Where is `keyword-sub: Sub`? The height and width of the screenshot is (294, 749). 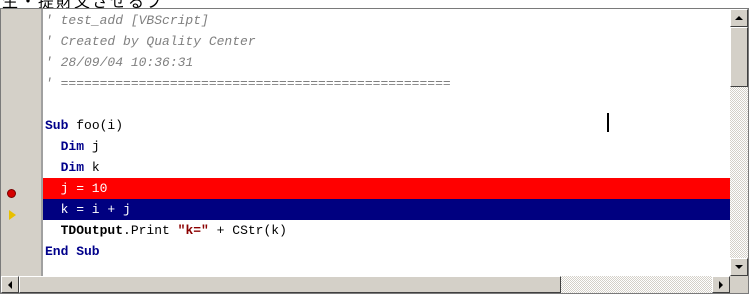
keyword-sub: Sub is located at coordinates (57, 125).